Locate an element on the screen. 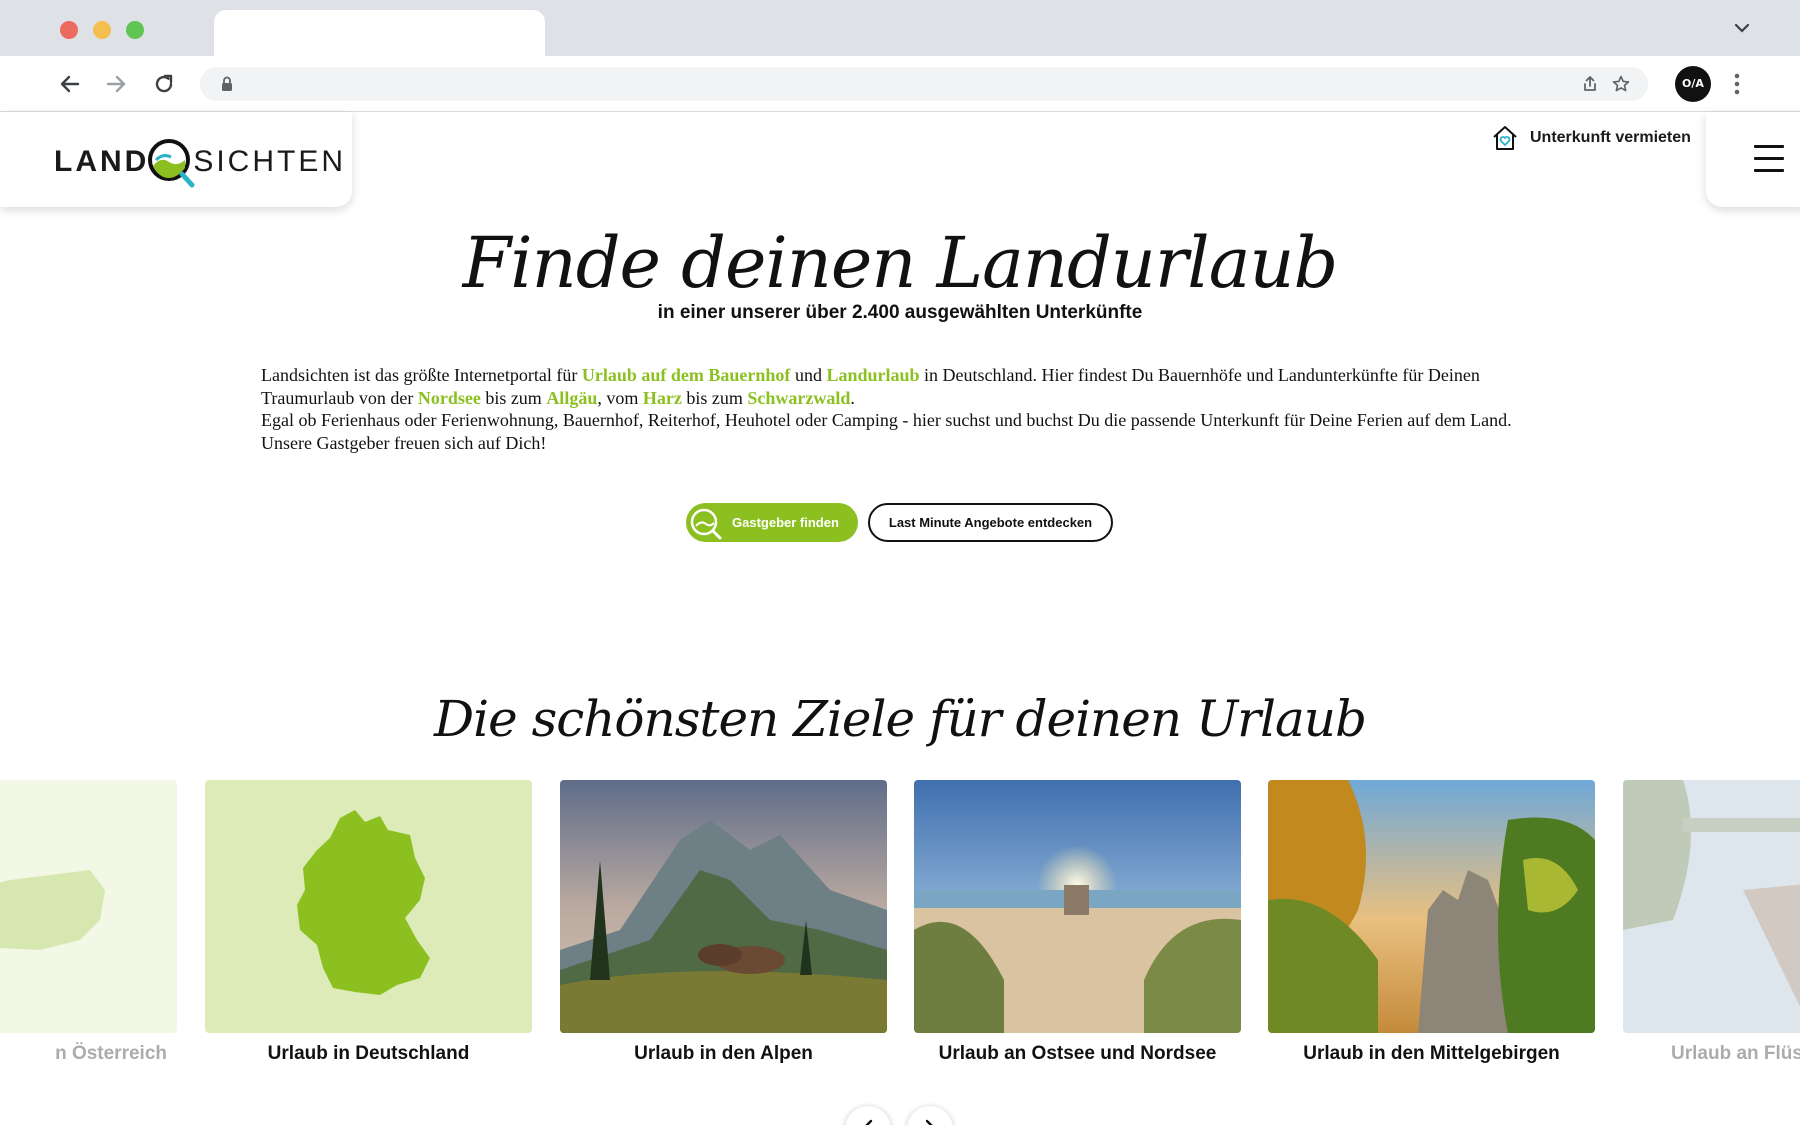 This screenshot has width=1800, height=1125. carousel-prev-button is located at coordinates (868, 1115).